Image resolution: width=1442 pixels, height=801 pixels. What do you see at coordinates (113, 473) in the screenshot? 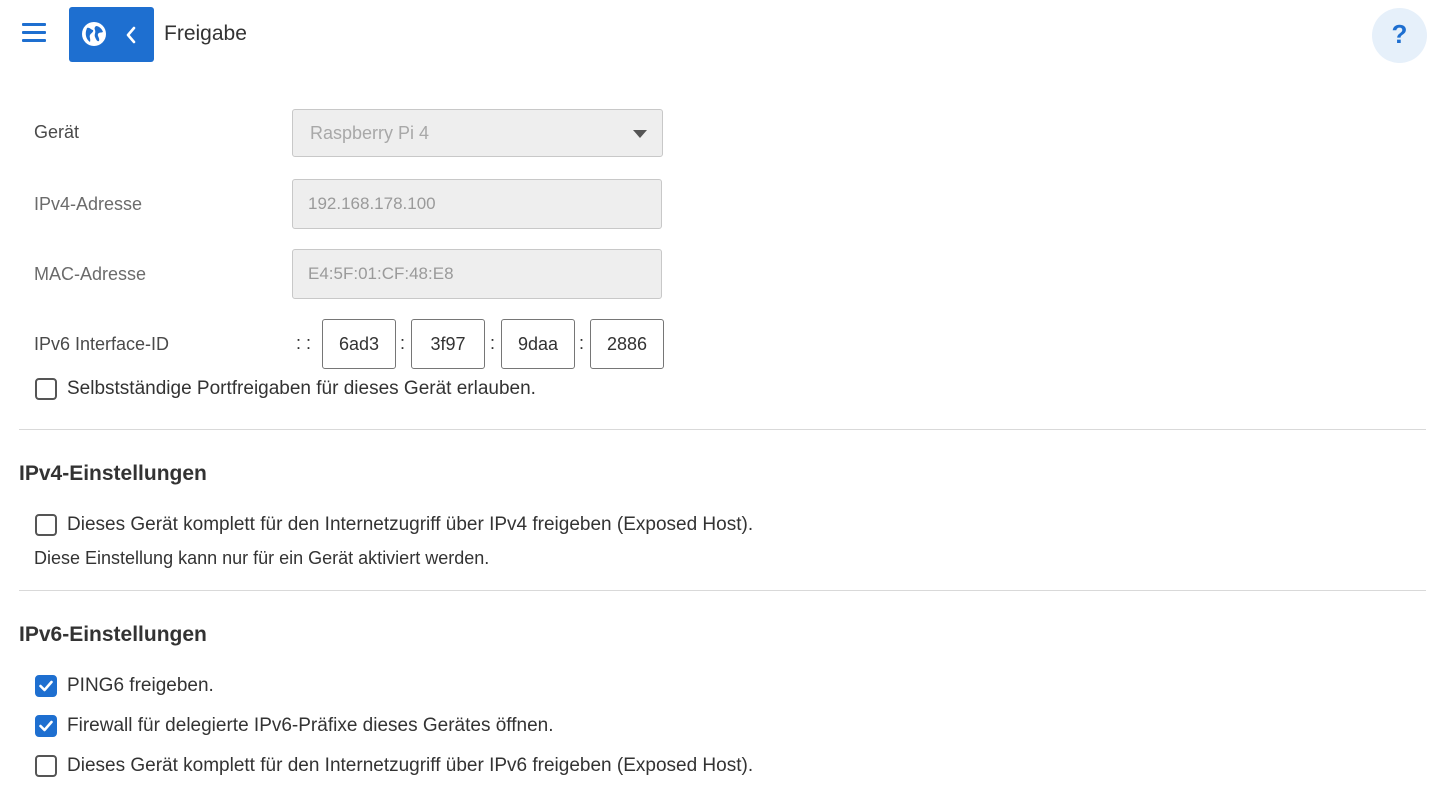
I see `ipv4-settings-heading: IPv4-Einstellungen` at bounding box center [113, 473].